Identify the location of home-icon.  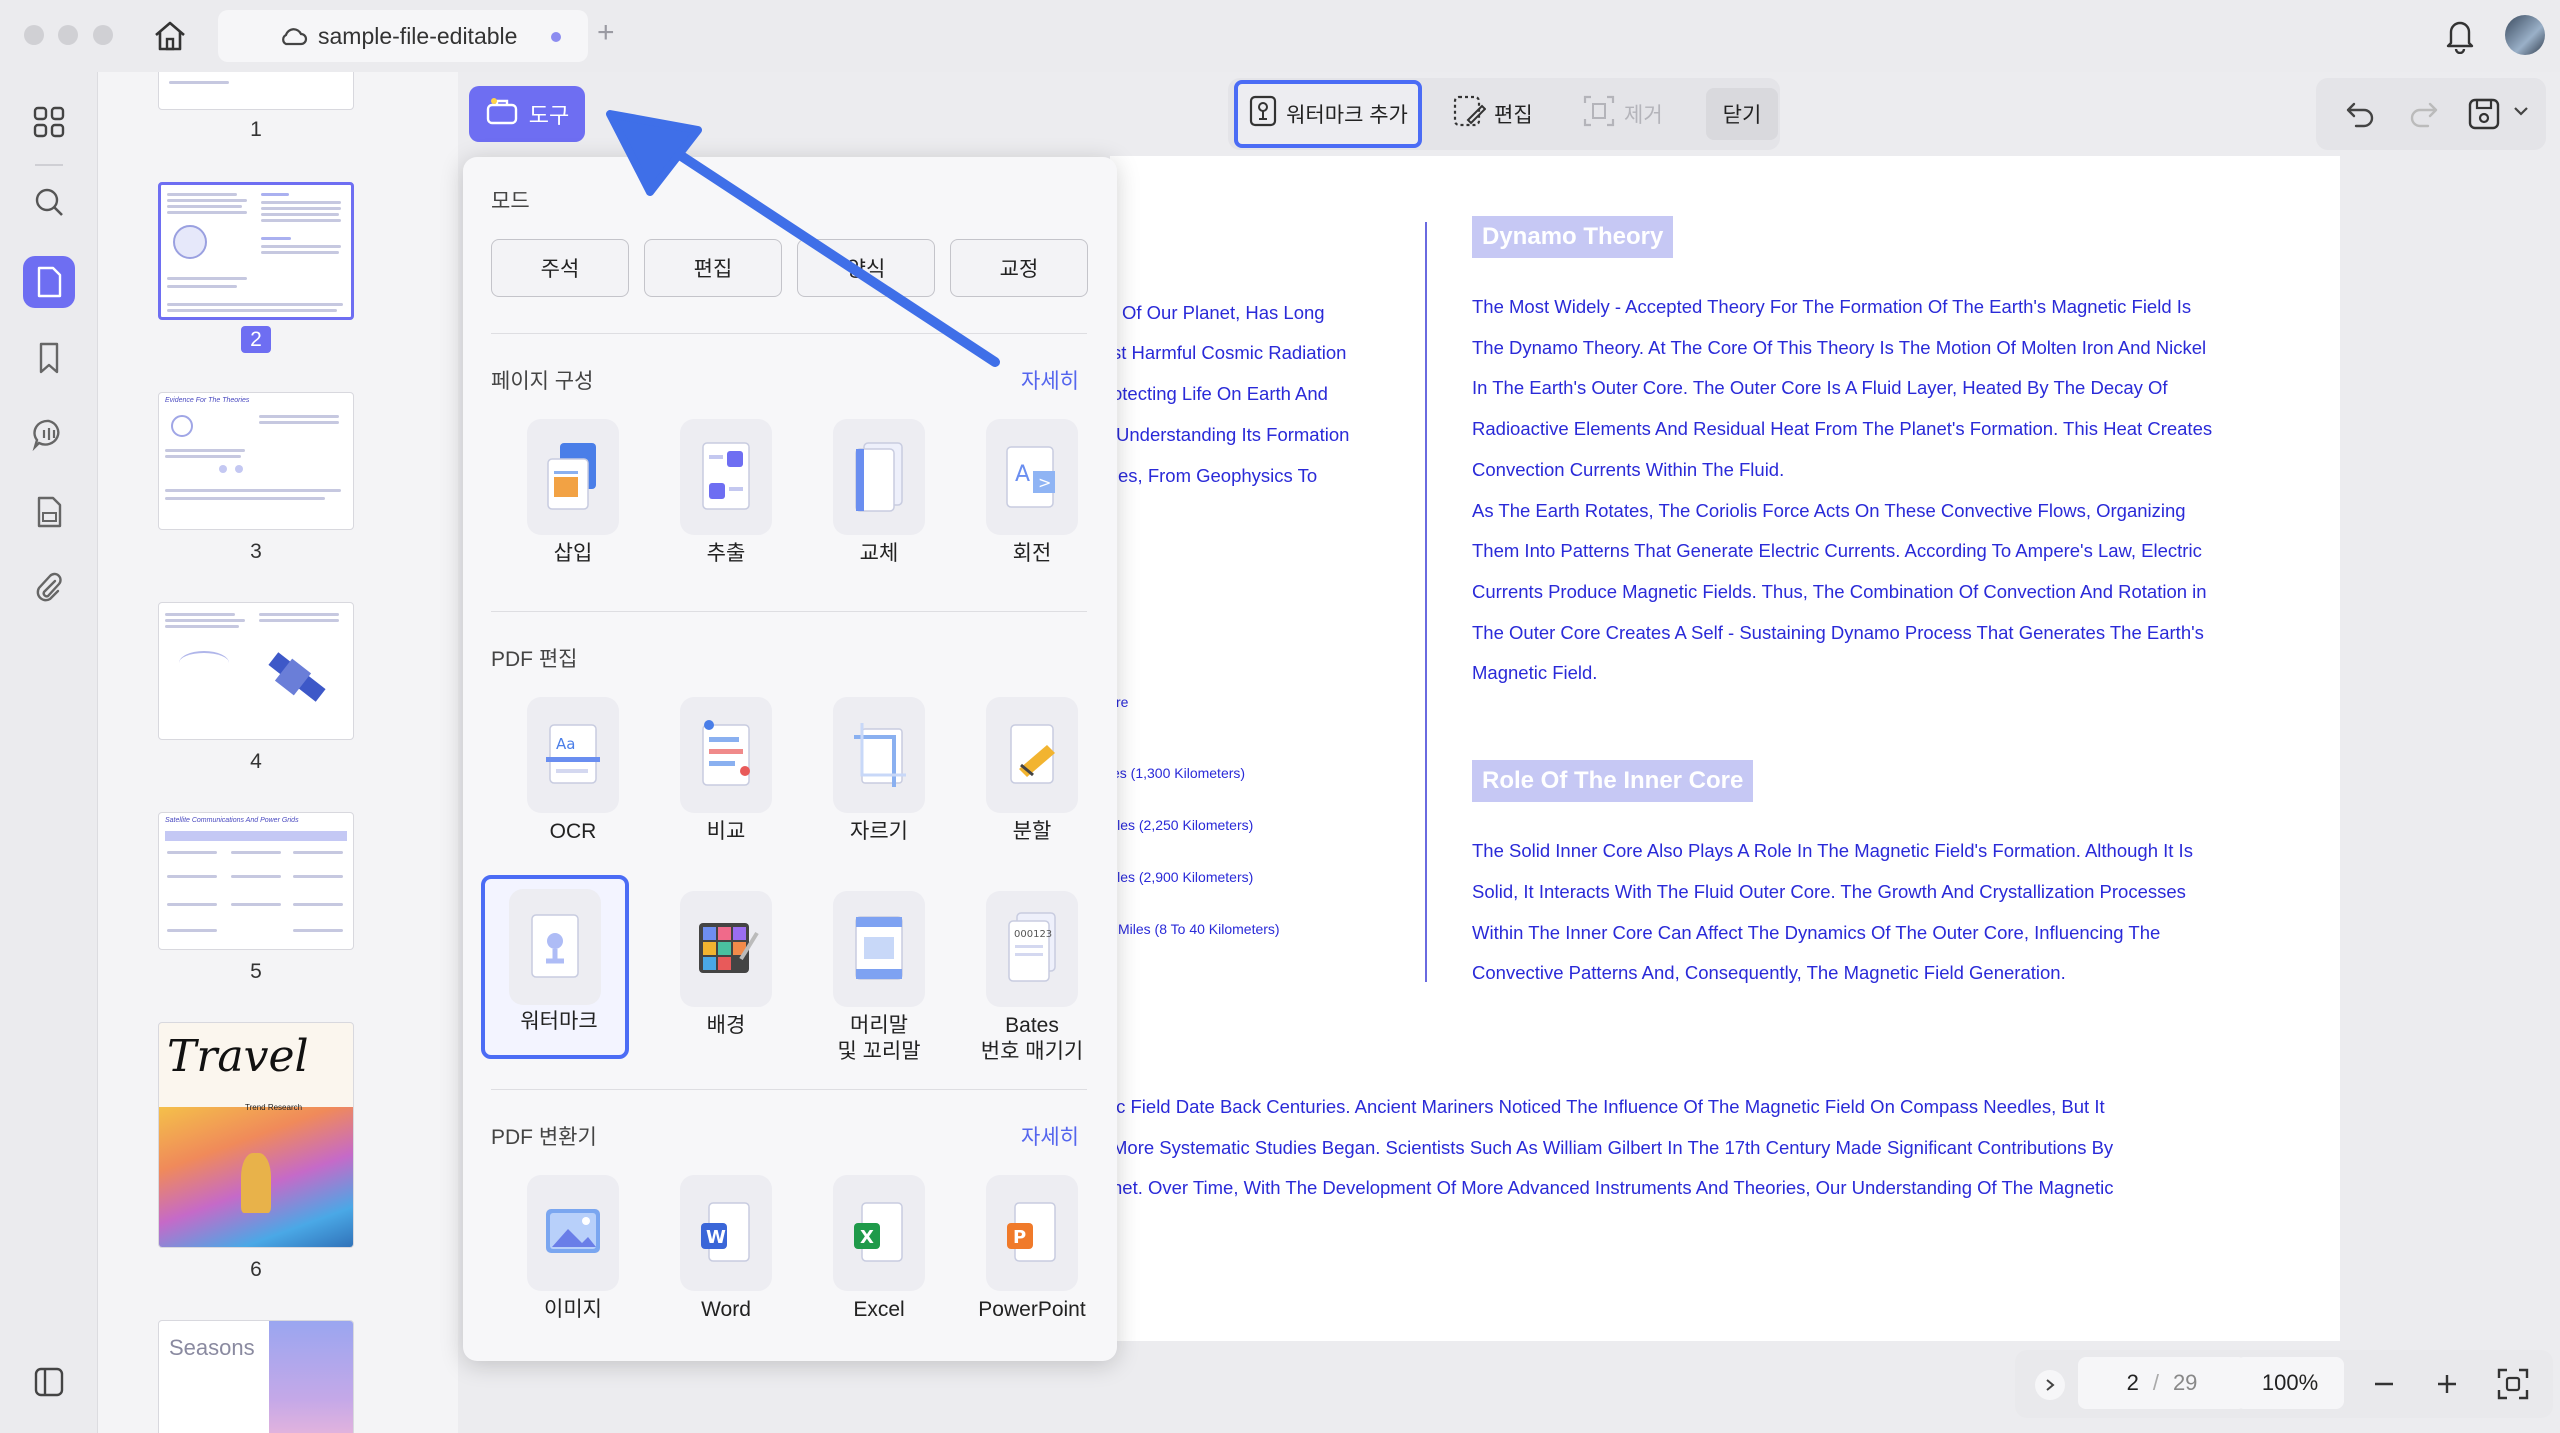
(170, 36).